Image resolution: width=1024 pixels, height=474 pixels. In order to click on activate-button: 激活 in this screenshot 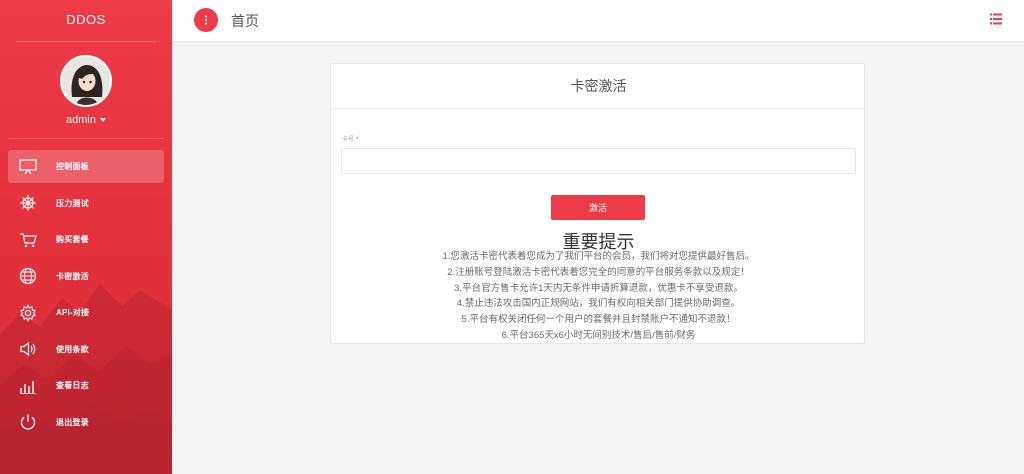, I will do `click(598, 207)`.